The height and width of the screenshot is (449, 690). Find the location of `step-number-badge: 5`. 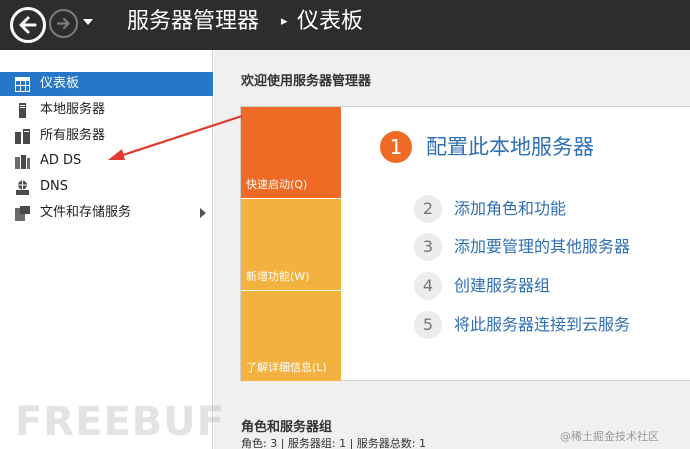

step-number-badge: 5 is located at coordinates (428, 325).